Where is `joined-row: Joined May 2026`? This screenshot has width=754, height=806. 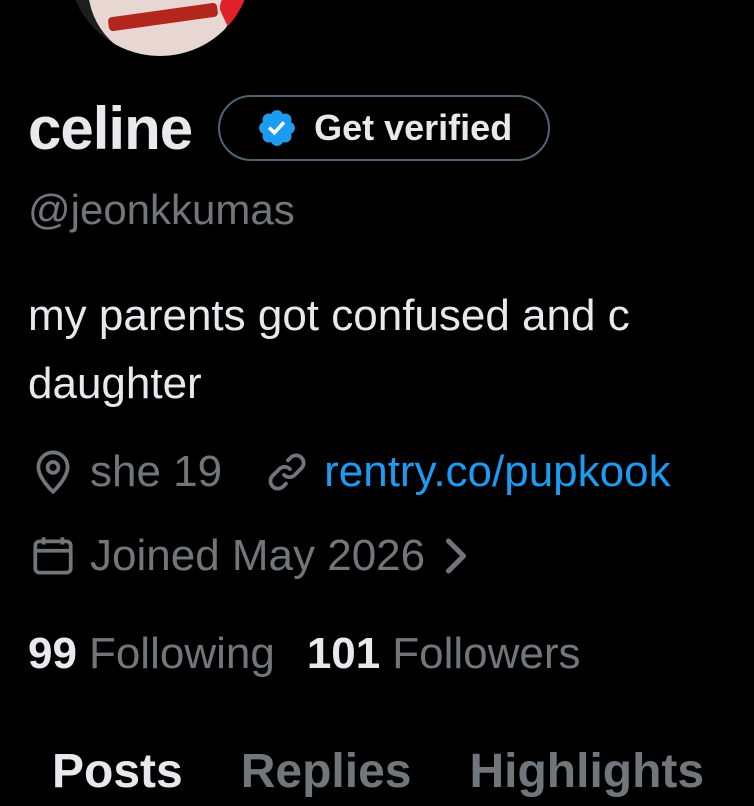 joined-row: Joined May 2026 is located at coordinates (249, 556).